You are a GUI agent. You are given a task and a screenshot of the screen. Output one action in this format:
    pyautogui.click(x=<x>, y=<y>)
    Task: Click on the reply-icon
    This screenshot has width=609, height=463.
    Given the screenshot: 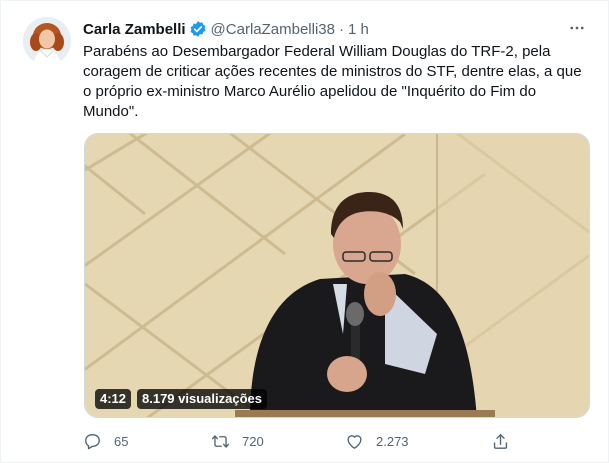 What is the action you would take?
    pyautogui.click(x=92, y=441)
    